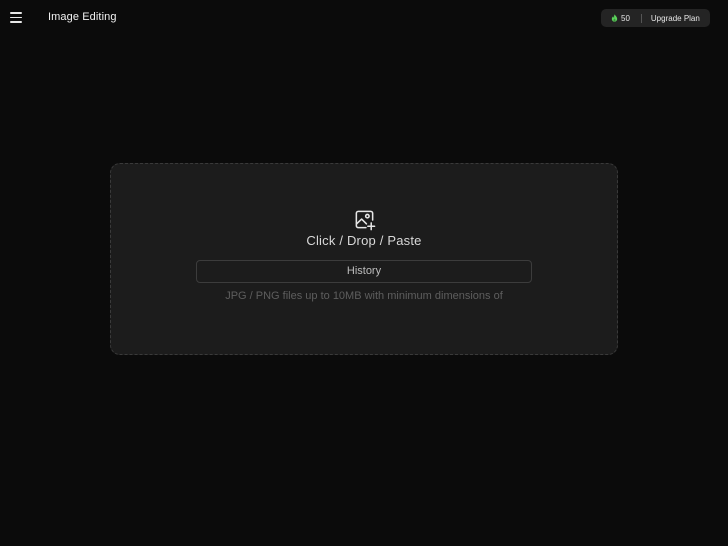 The image size is (728, 546). What do you see at coordinates (641, 18) in the screenshot?
I see `pill-divider` at bounding box center [641, 18].